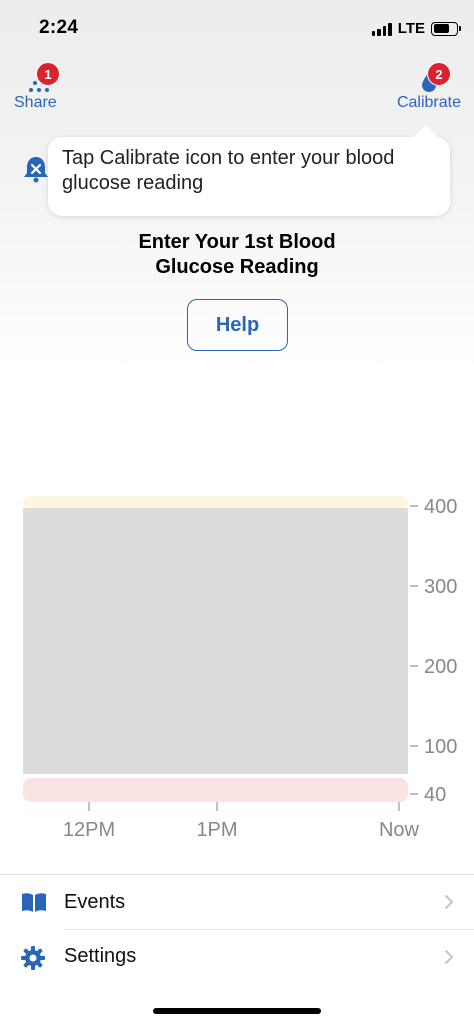 The height and width of the screenshot is (1026, 474). What do you see at coordinates (438, 74) in the screenshot?
I see `calibrate-badge: 2` at bounding box center [438, 74].